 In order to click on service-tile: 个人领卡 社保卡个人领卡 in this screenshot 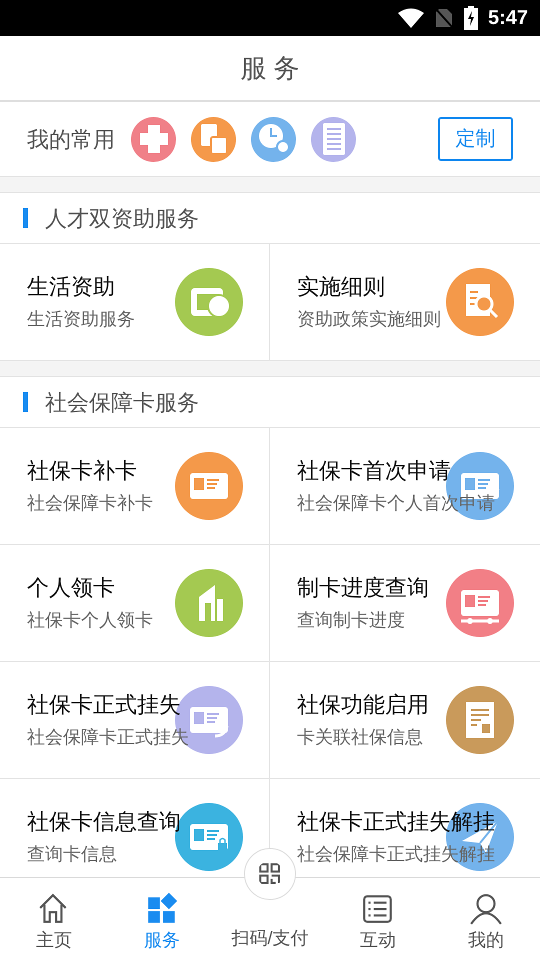, I will do `click(135, 603)`.